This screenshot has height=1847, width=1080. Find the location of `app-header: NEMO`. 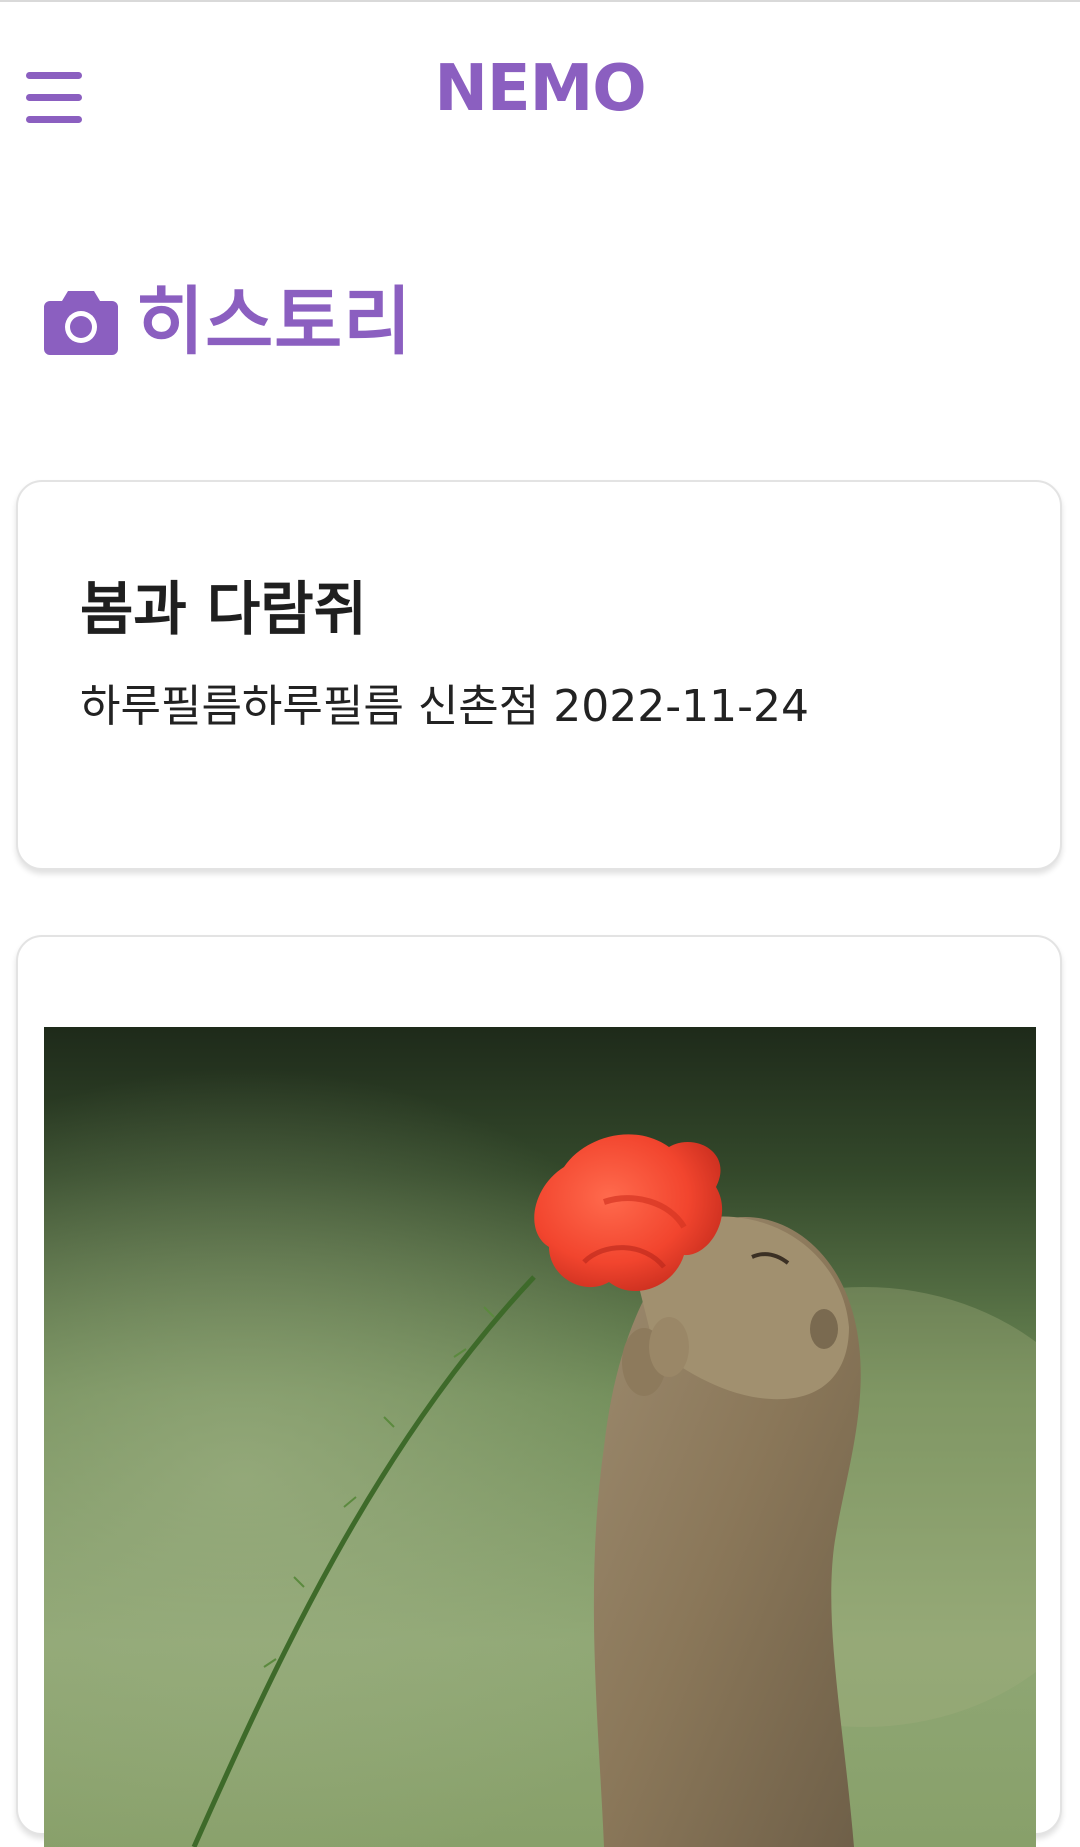

app-header: NEMO is located at coordinates (540, 92).